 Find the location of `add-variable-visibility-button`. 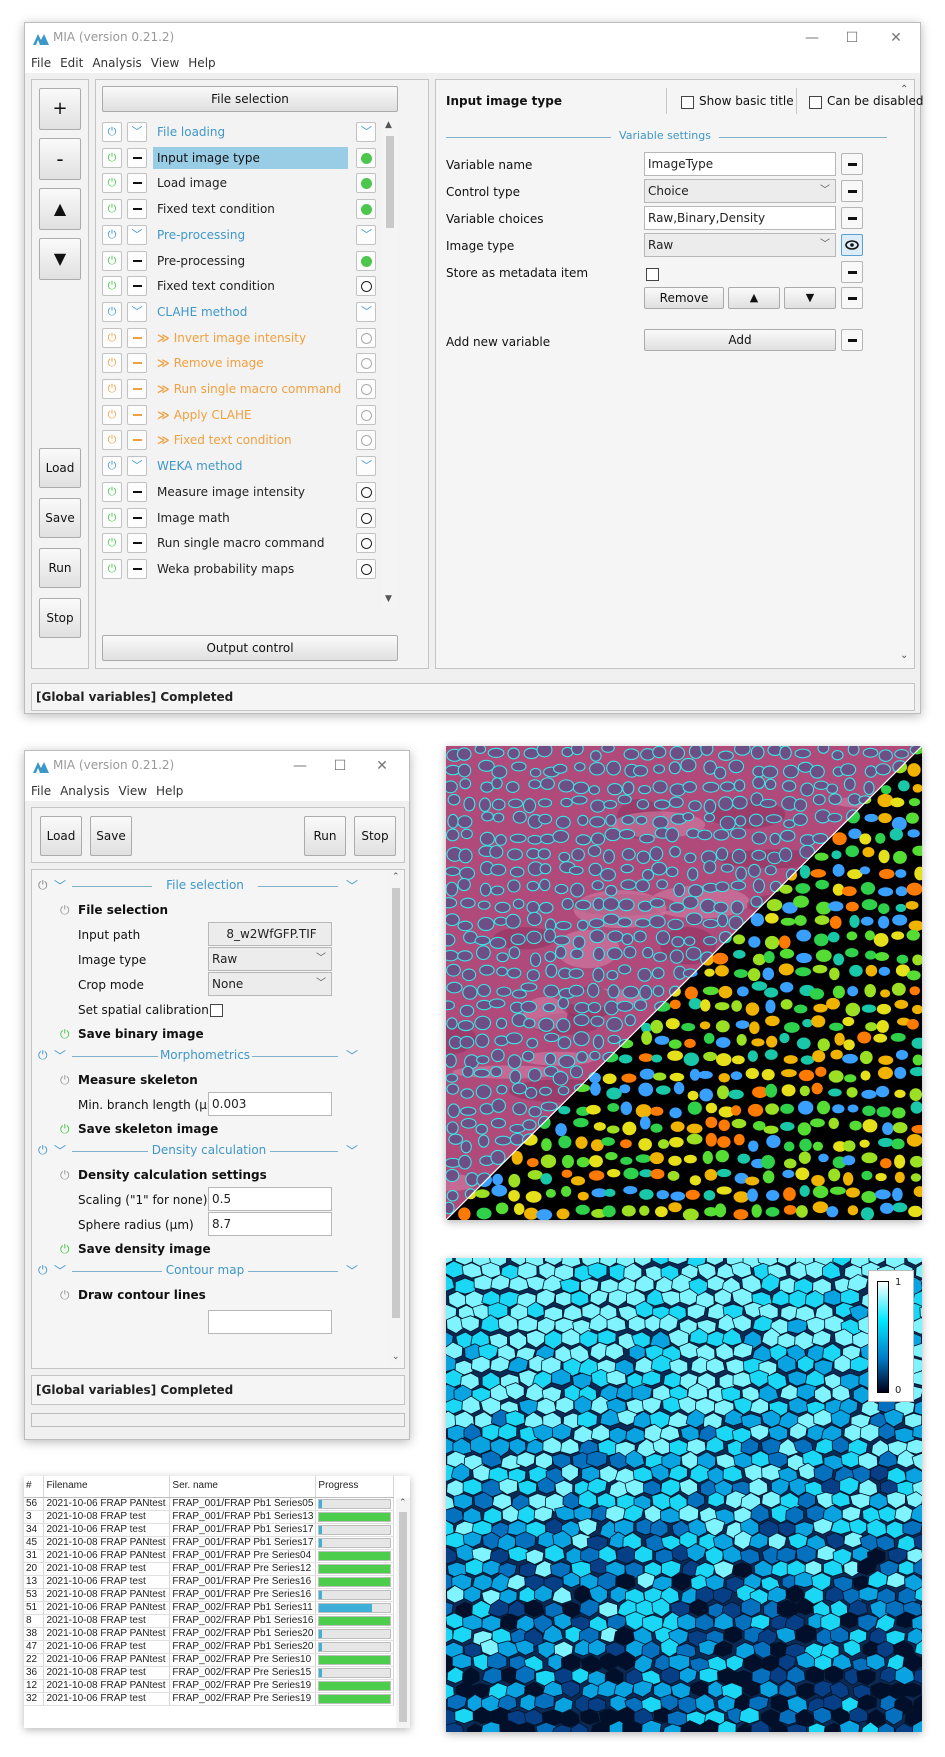

add-variable-visibility-button is located at coordinates (852, 340).